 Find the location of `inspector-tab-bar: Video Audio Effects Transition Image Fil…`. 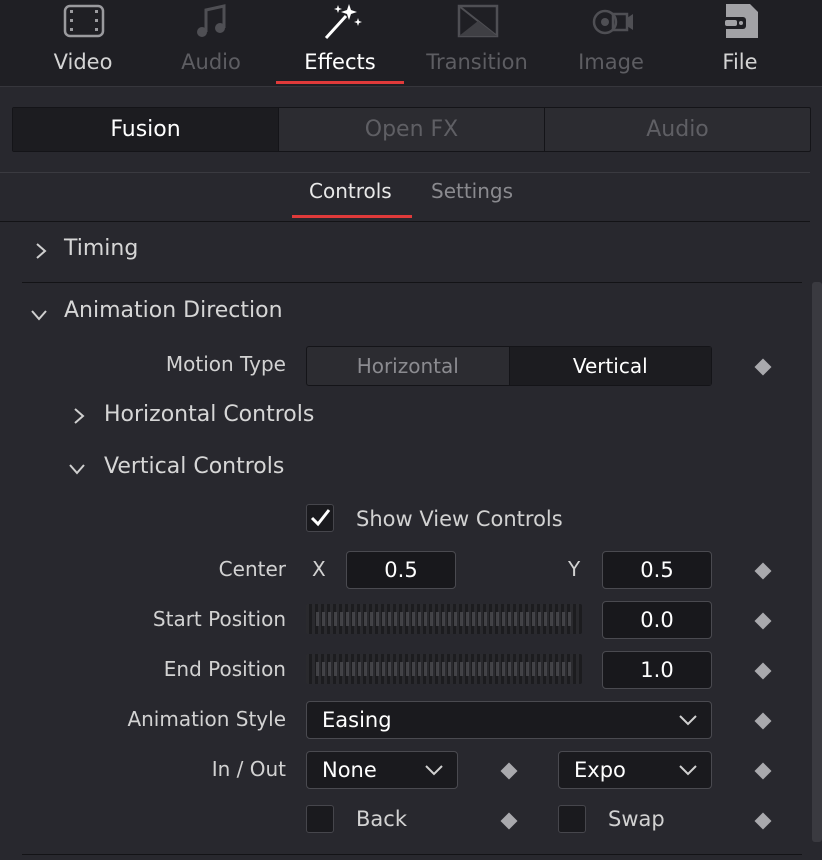

inspector-tab-bar: Video Audio Effects Transition Image Fil… is located at coordinates (411, 43).